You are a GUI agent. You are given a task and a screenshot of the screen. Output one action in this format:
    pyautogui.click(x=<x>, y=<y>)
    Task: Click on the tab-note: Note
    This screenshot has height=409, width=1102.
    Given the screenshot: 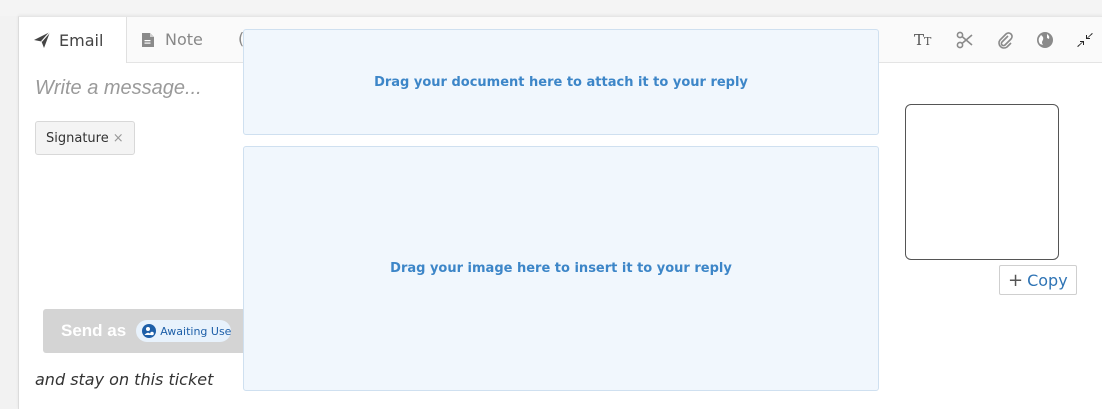 What is the action you would take?
    pyautogui.click(x=171, y=39)
    